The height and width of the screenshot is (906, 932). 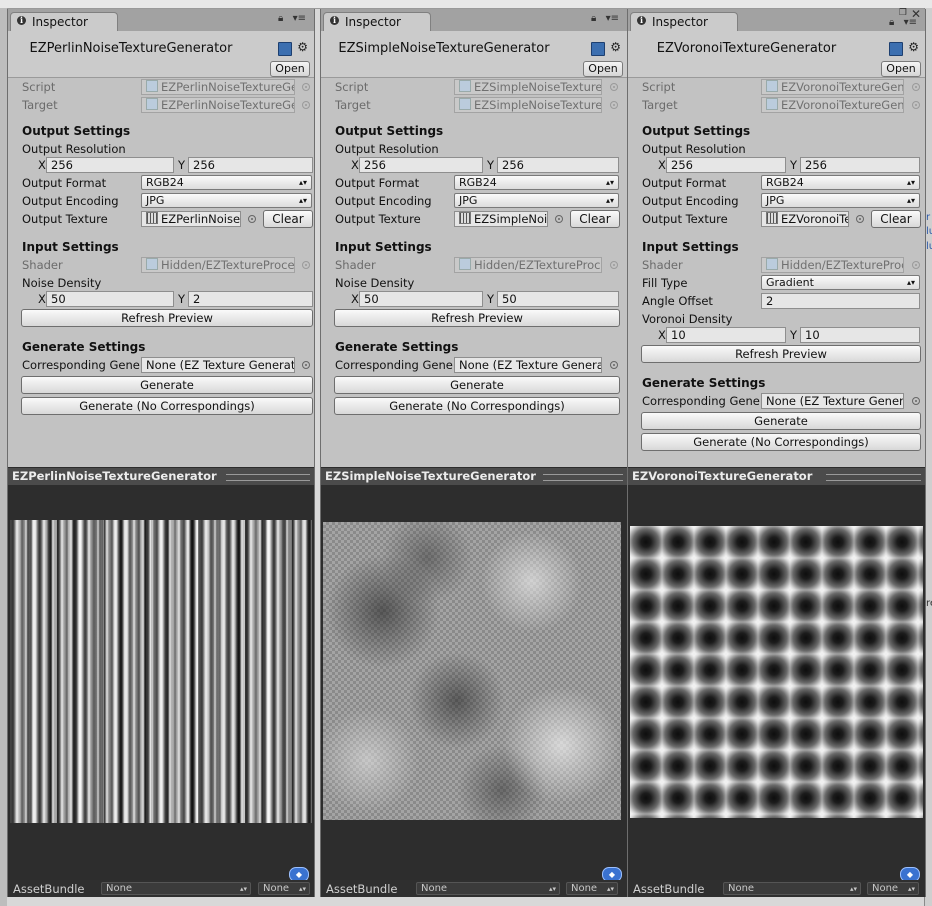 What do you see at coordinates (832, 87) in the screenshot?
I see `script-field: EZVoronoiTextureGen` at bounding box center [832, 87].